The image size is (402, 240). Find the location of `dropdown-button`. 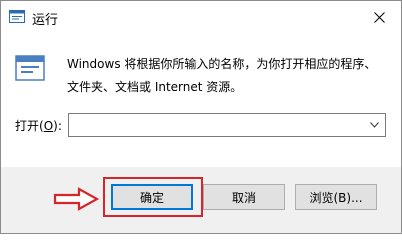

dropdown-button is located at coordinates (374, 125).